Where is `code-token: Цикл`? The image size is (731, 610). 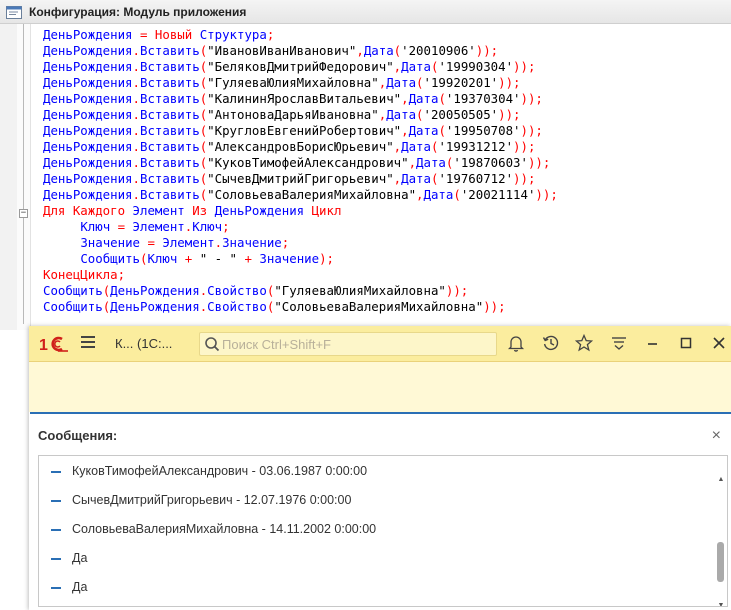
code-token: Цикл is located at coordinates (323, 210).